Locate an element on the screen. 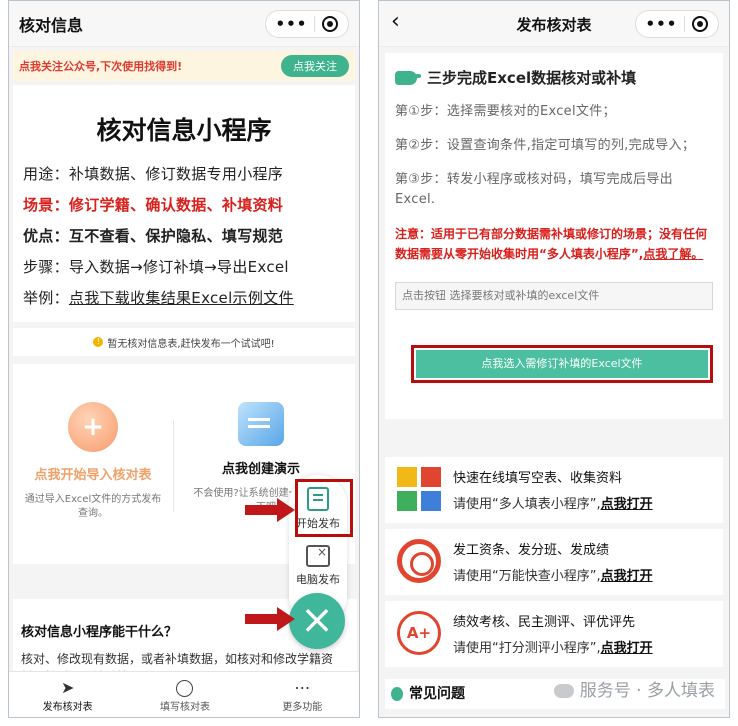  card-multi-fill-title: 快速在线填写空表、收集资料 is located at coordinates (538, 478).